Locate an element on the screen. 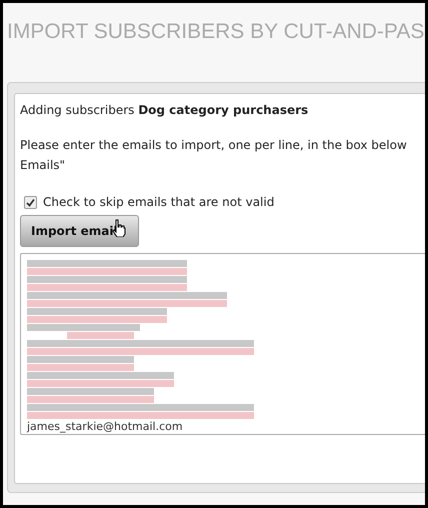 This screenshot has height=508, width=428. skip-invalid-checkbox is located at coordinates (30, 202).